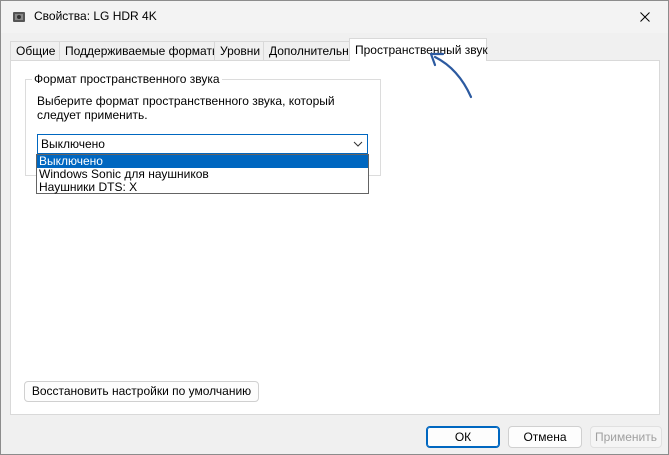 This screenshot has height=455, width=669. Describe the element at coordinates (95, 16) in the screenshot. I see `window-title: Свойства: LG HDR 4K` at that location.